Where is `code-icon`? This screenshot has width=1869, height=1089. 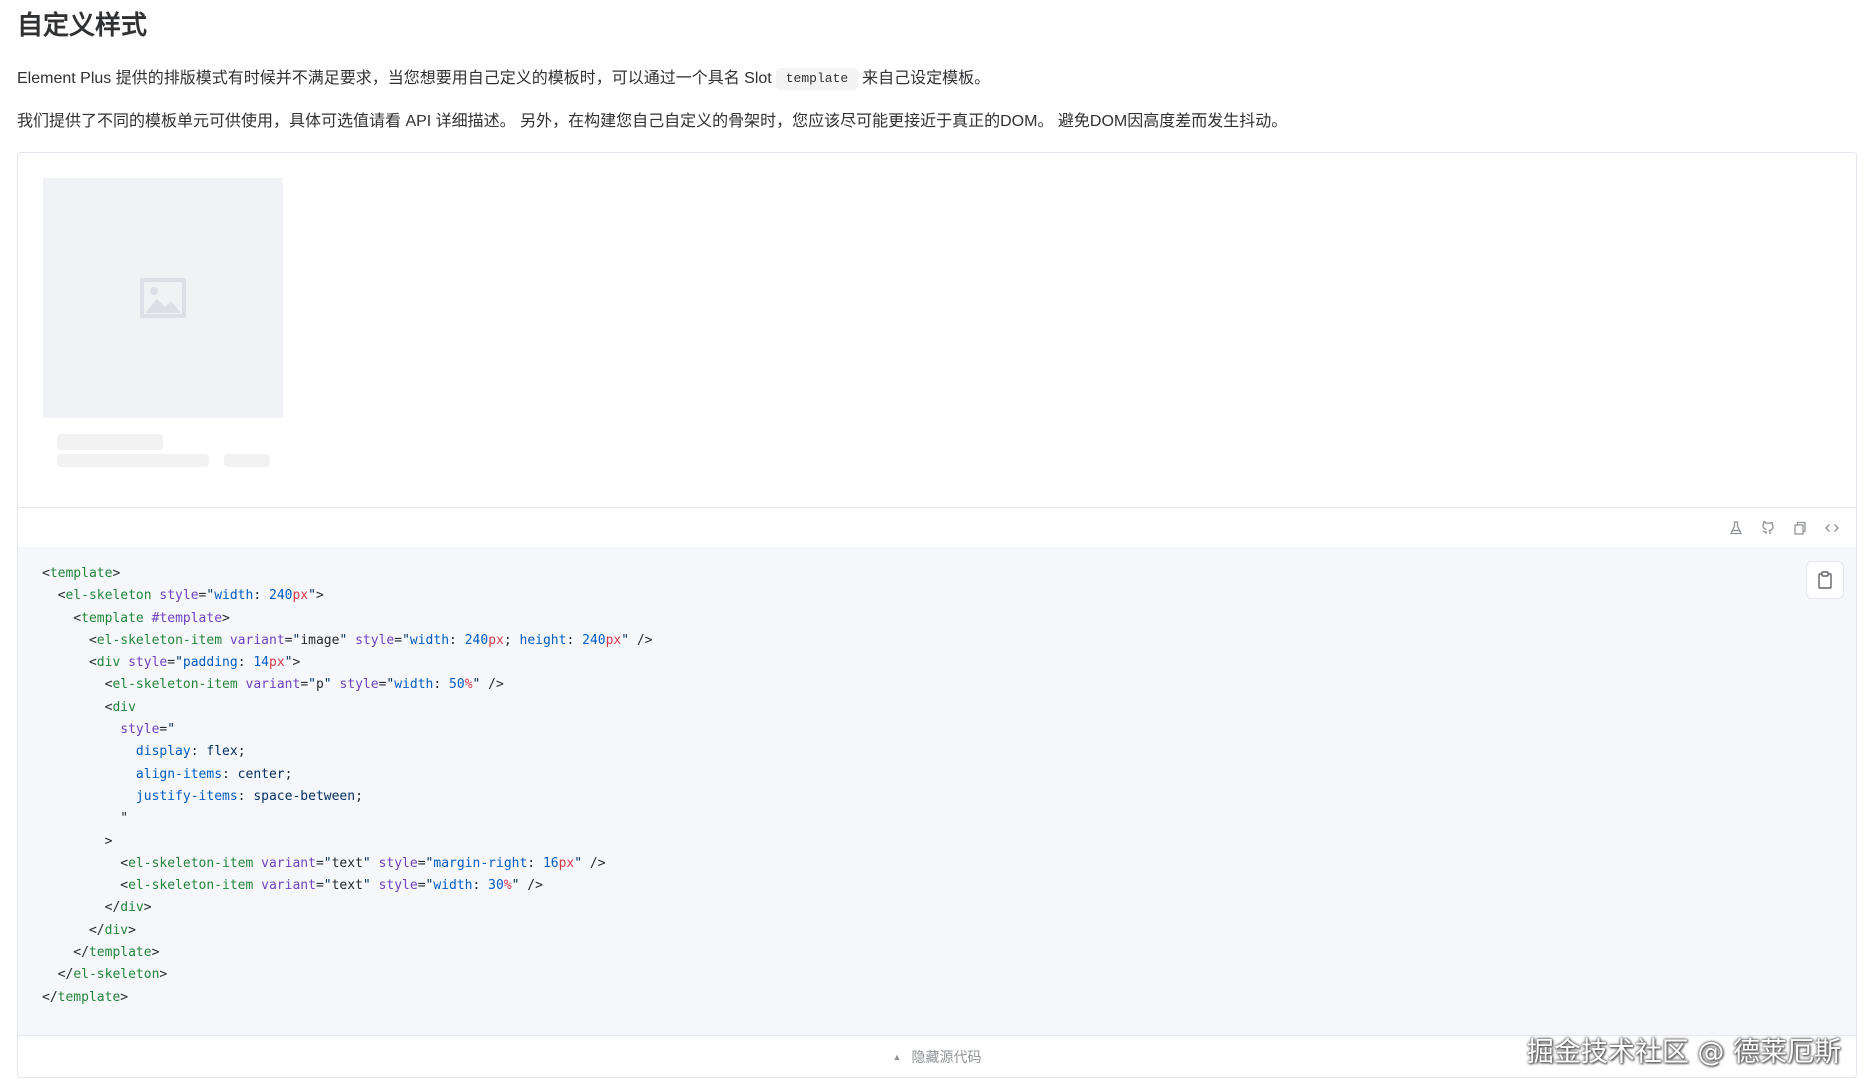 code-icon is located at coordinates (1832, 528).